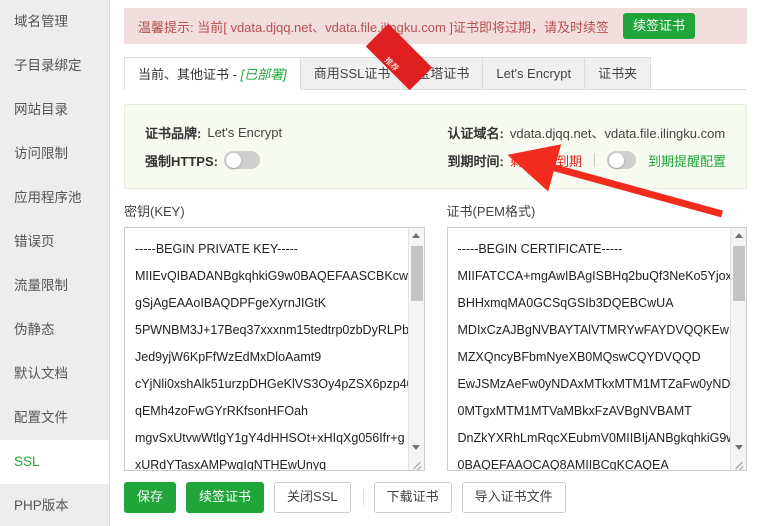 This screenshot has height=526, width=761. What do you see at coordinates (263, 74) in the screenshot?
I see `tab-deployed-badge: [已部署]` at bounding box center [263, 74].